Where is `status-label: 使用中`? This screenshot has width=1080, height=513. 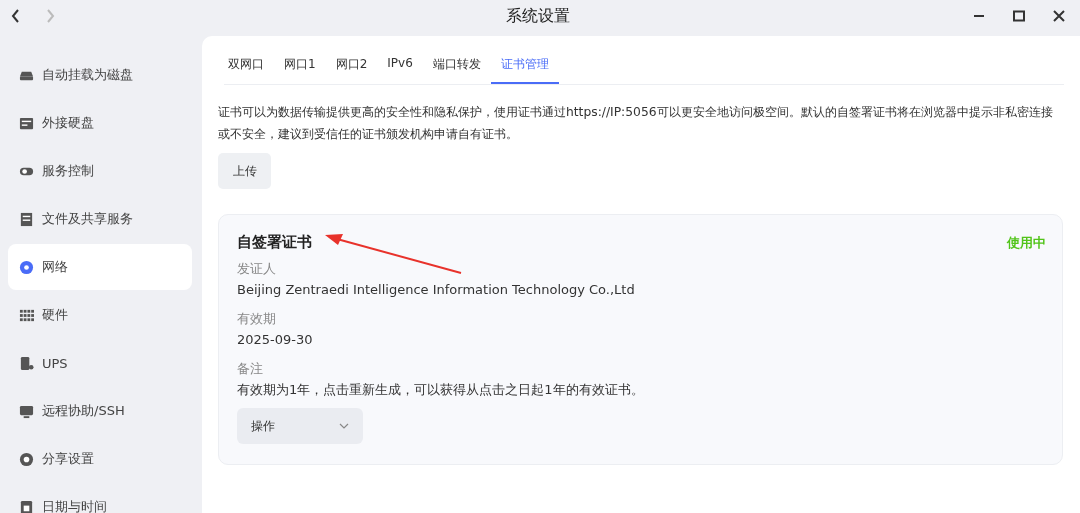
status-label: 使用中 is located at coordinates (1026, 242).